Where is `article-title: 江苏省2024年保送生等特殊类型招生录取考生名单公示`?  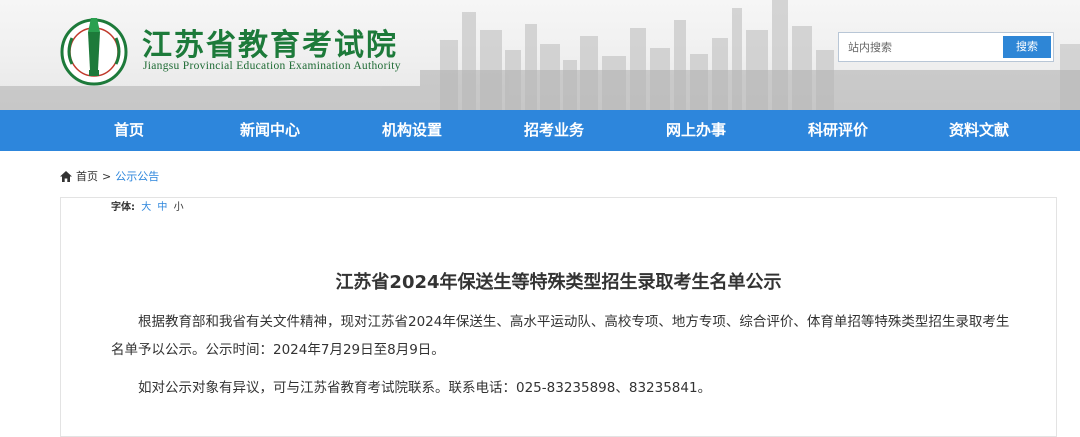 article-title: 江苏省2024年保送生等特殊类型招生录取考生名单公示 is located at coordinates (558, 282).